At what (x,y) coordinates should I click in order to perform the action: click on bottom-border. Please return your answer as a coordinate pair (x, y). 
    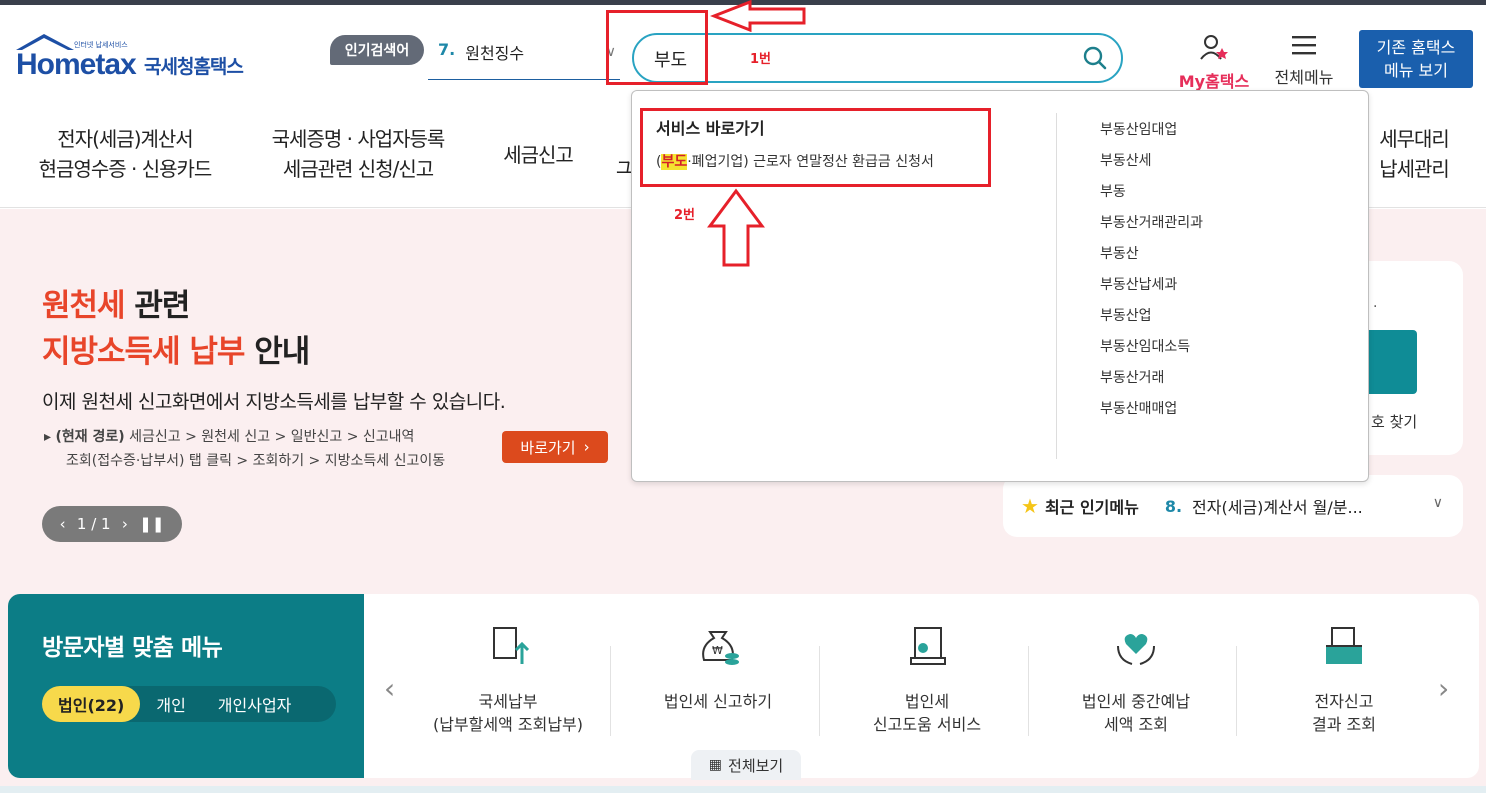
    Looking at the image, I should click on (743, 789).